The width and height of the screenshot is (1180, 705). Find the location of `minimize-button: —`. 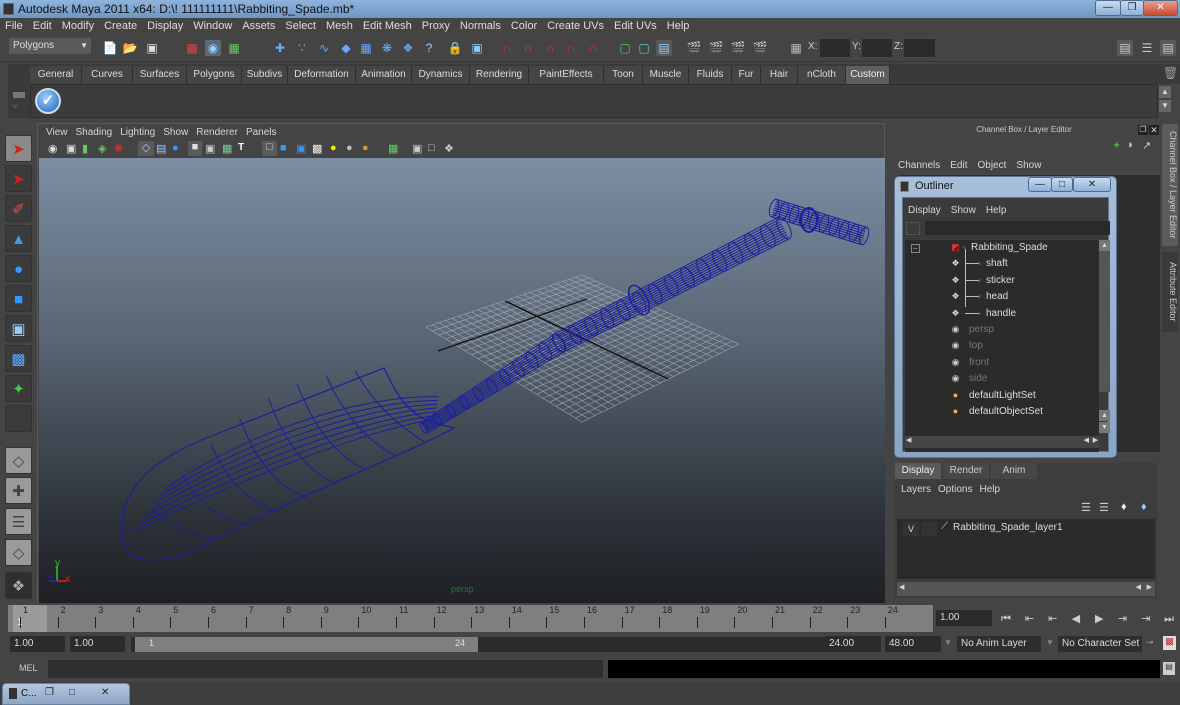

minimize-button: — is located at coordinates (1108, 8).